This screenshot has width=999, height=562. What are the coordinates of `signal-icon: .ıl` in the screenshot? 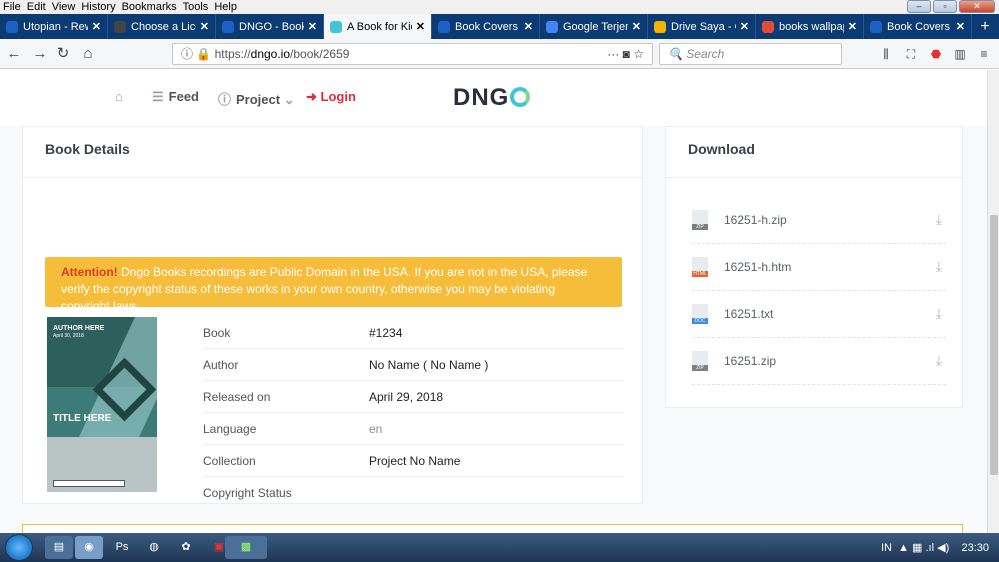 It's located at (929, 548).